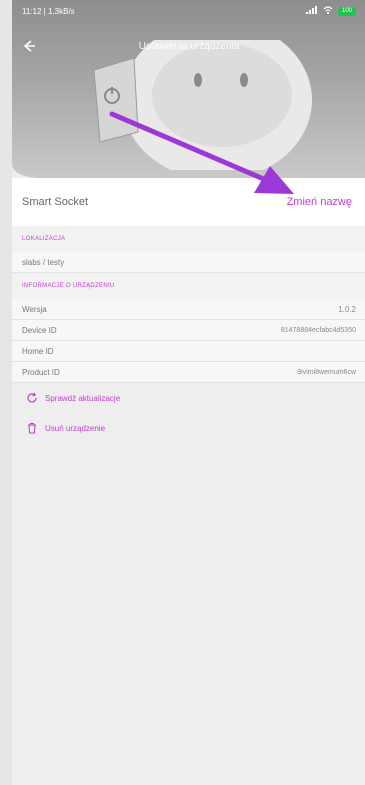 The width and height of the screenshot is (365, 785). Describe the element at coordinates (34, 309) in the screenshot. I see `info-label: Wersja` at that location.